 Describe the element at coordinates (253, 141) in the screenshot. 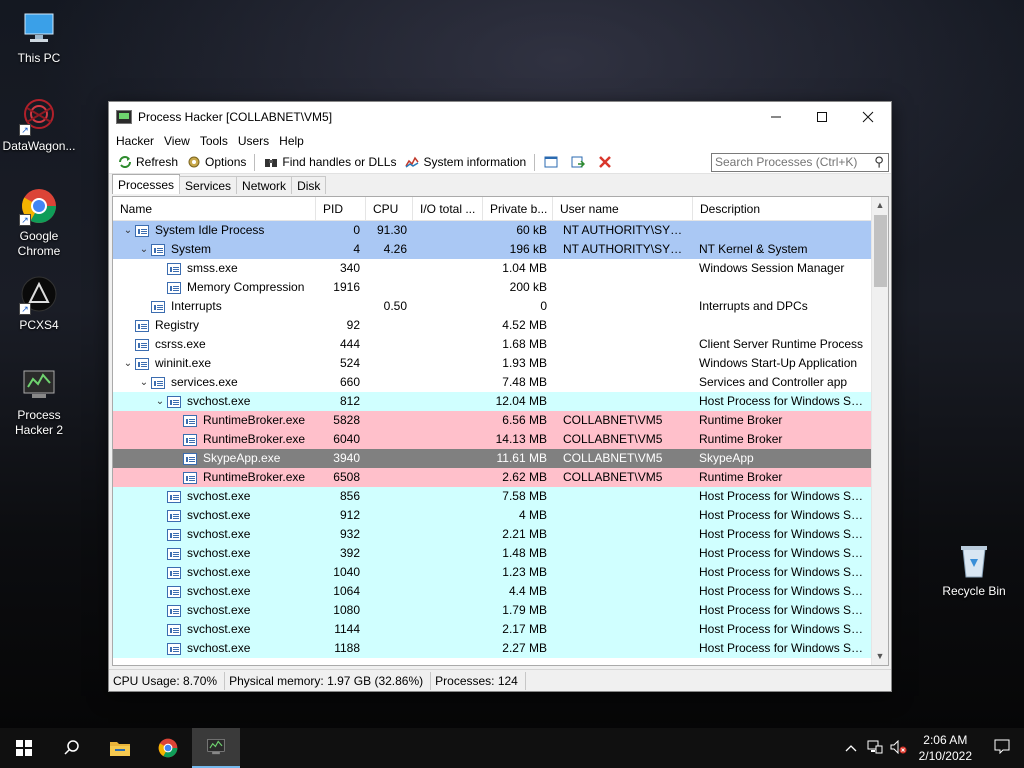

I see `menu-users: Users` at that location.